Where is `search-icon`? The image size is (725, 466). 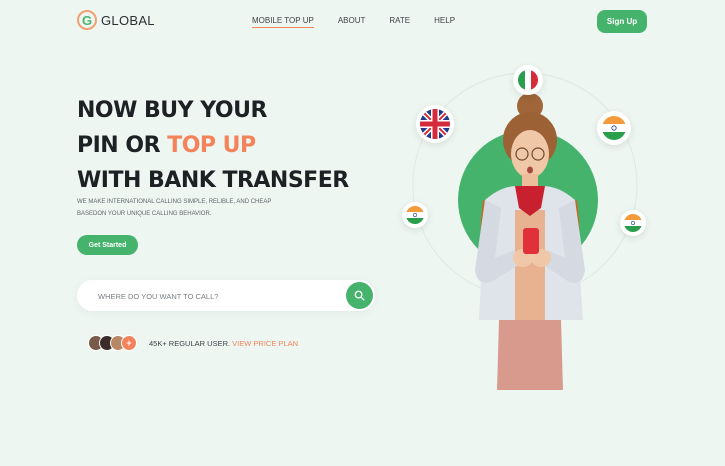 search-icon is located at coordinates (359, 295).